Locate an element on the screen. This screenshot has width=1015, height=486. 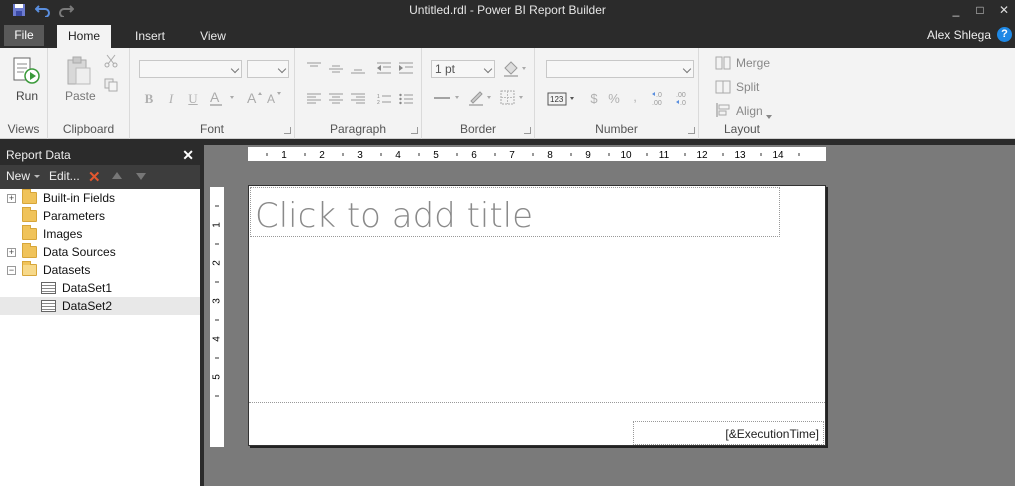
placeholder-format-icon: 123 is located at coordinates (562, 99).